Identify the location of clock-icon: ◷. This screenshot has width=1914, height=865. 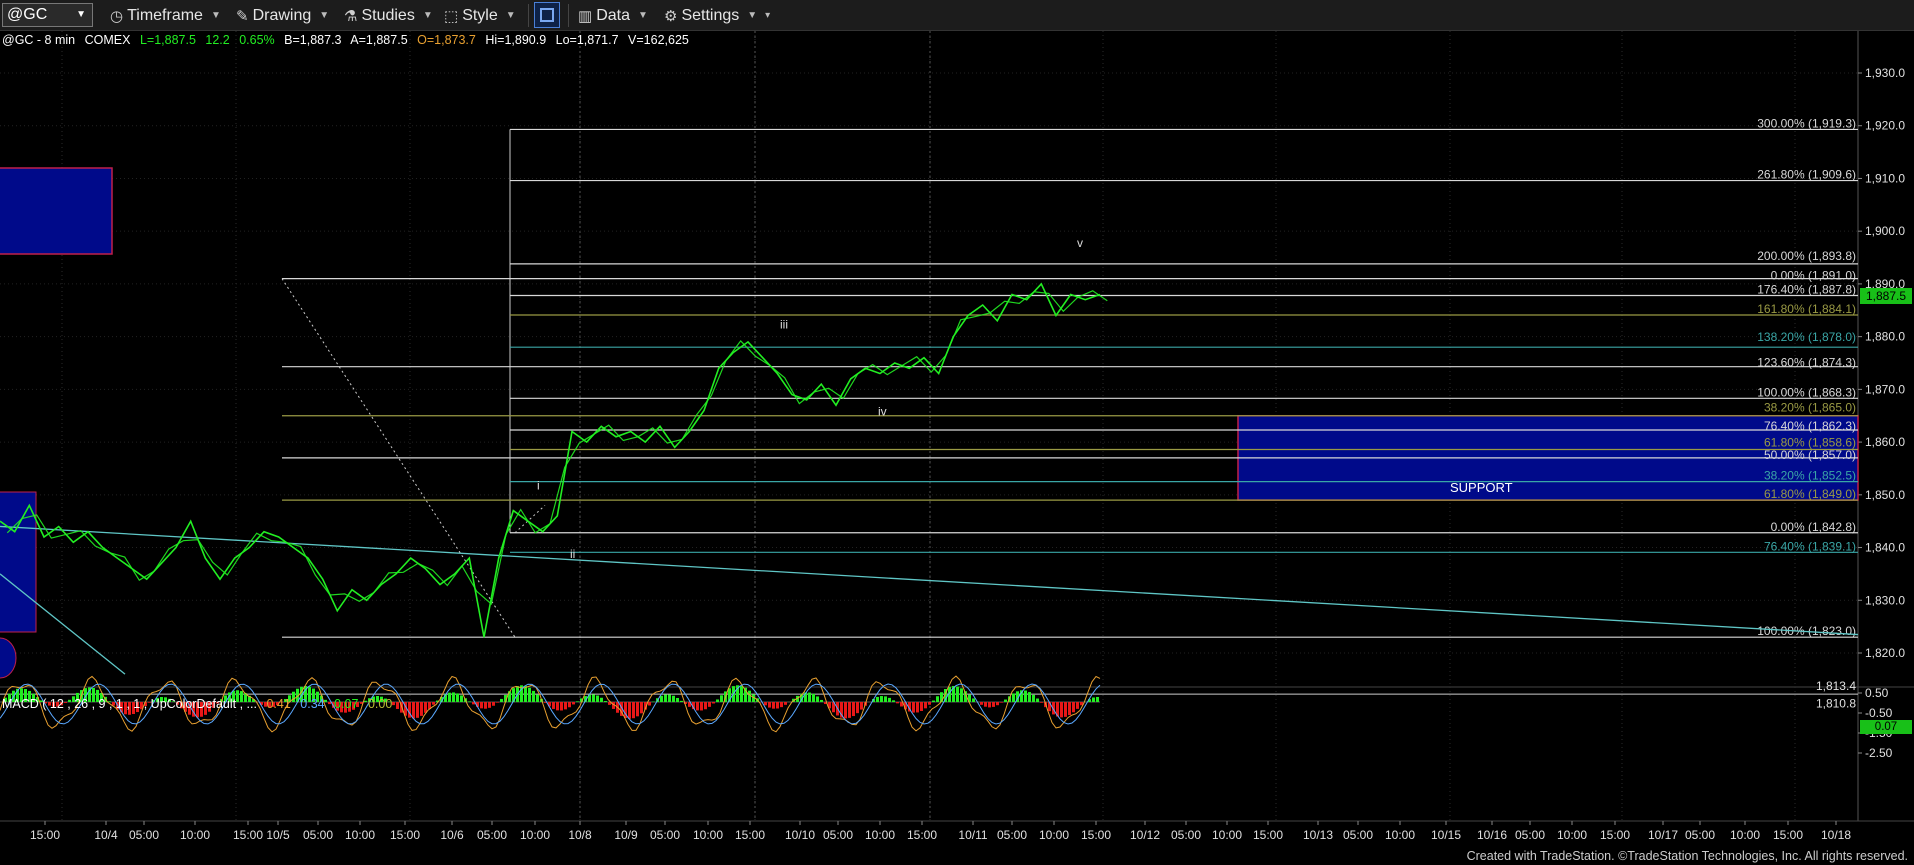
(117, 16).